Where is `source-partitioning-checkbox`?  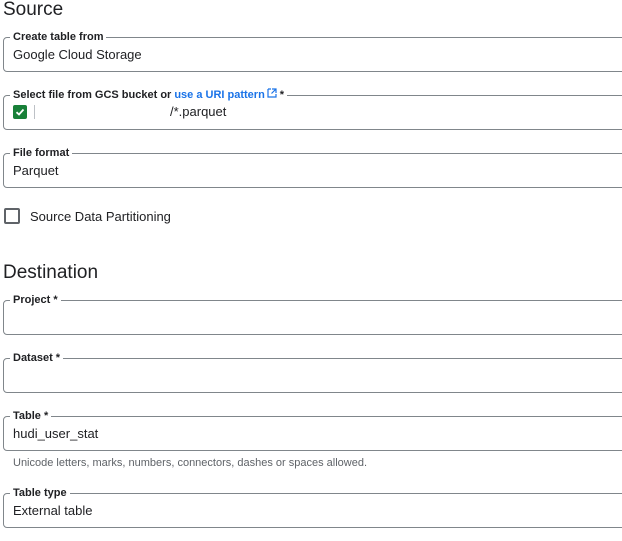
source-partitioning-checkbox is located at coordinates (12, 216).